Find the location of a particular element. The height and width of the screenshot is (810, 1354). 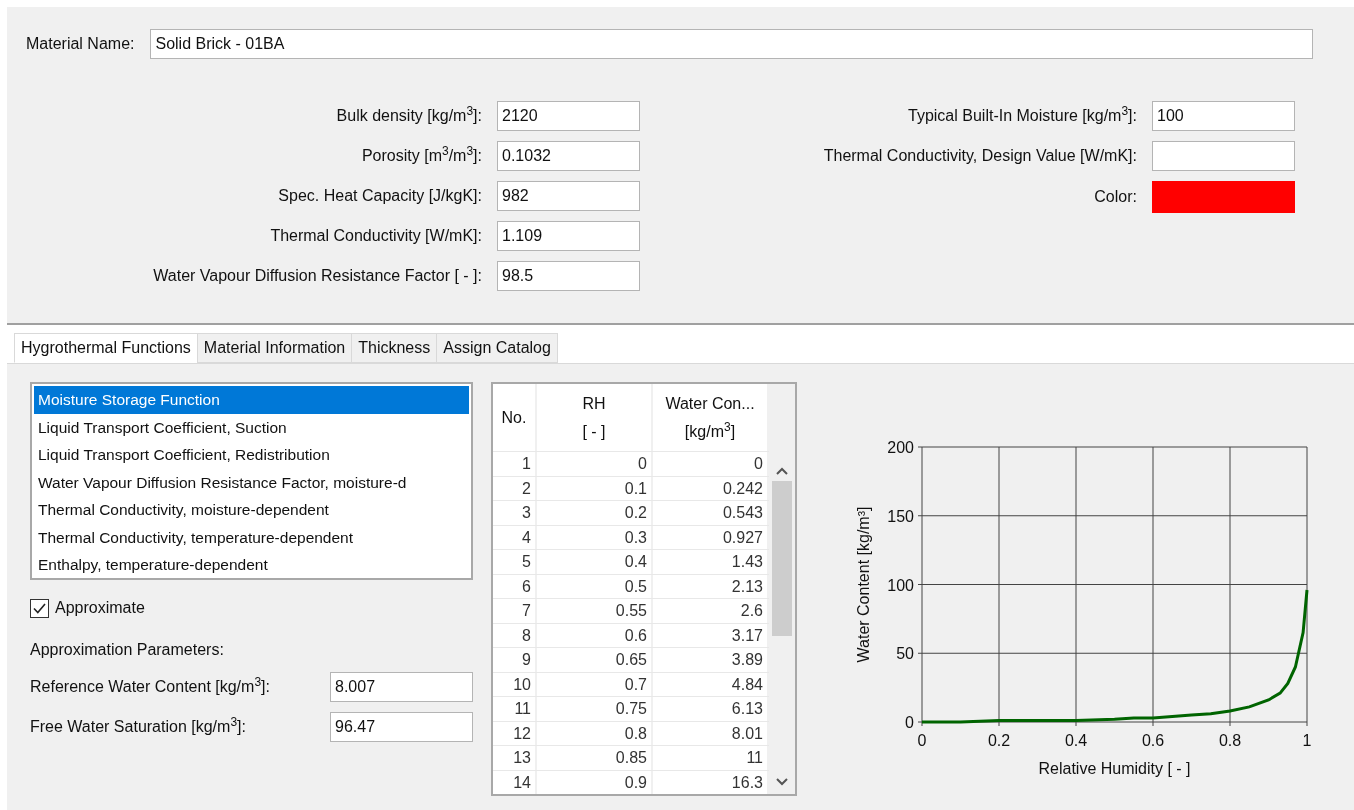

table-cell: 0.5 is located at coordinates (595, 586).